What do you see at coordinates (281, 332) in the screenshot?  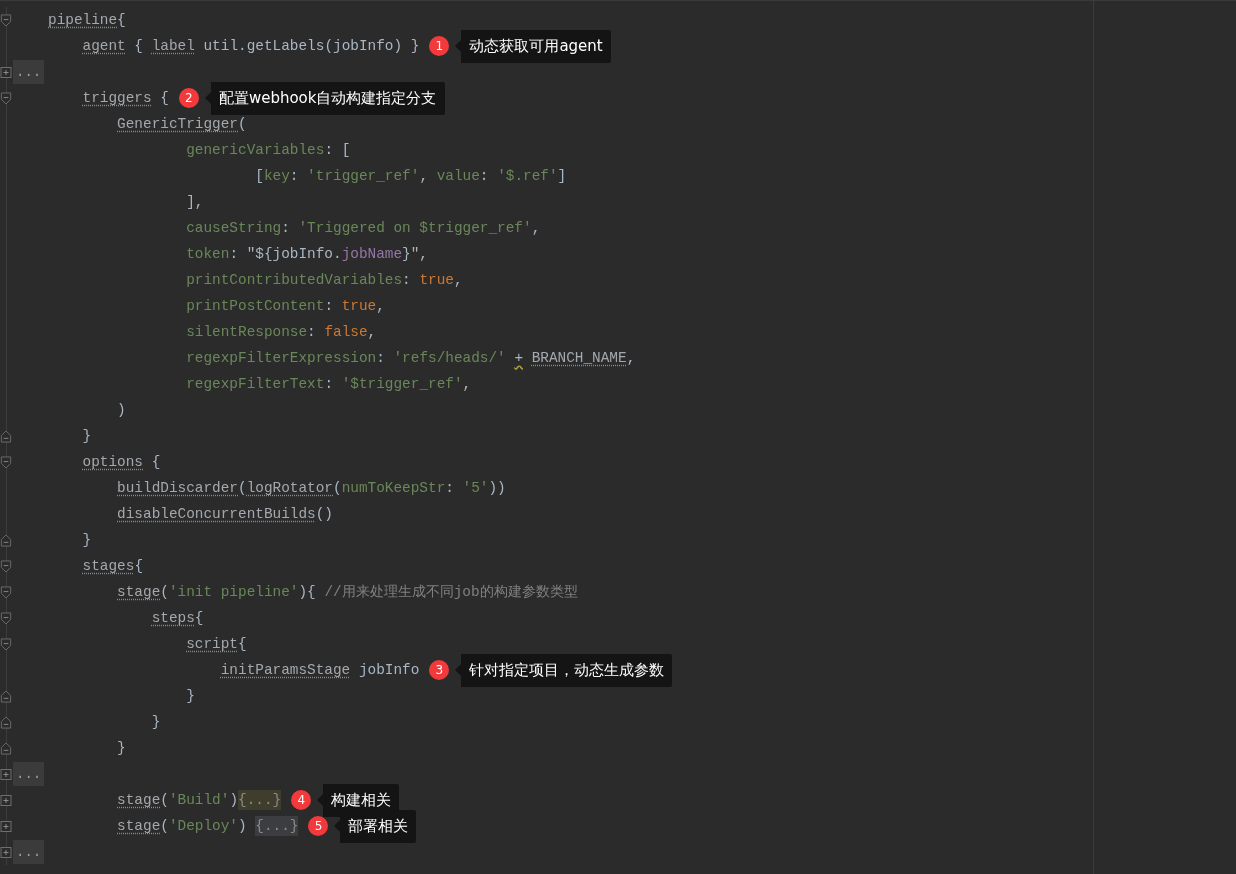 I see `code-line: silentResponse: false,` at bounding box center [281, 332].